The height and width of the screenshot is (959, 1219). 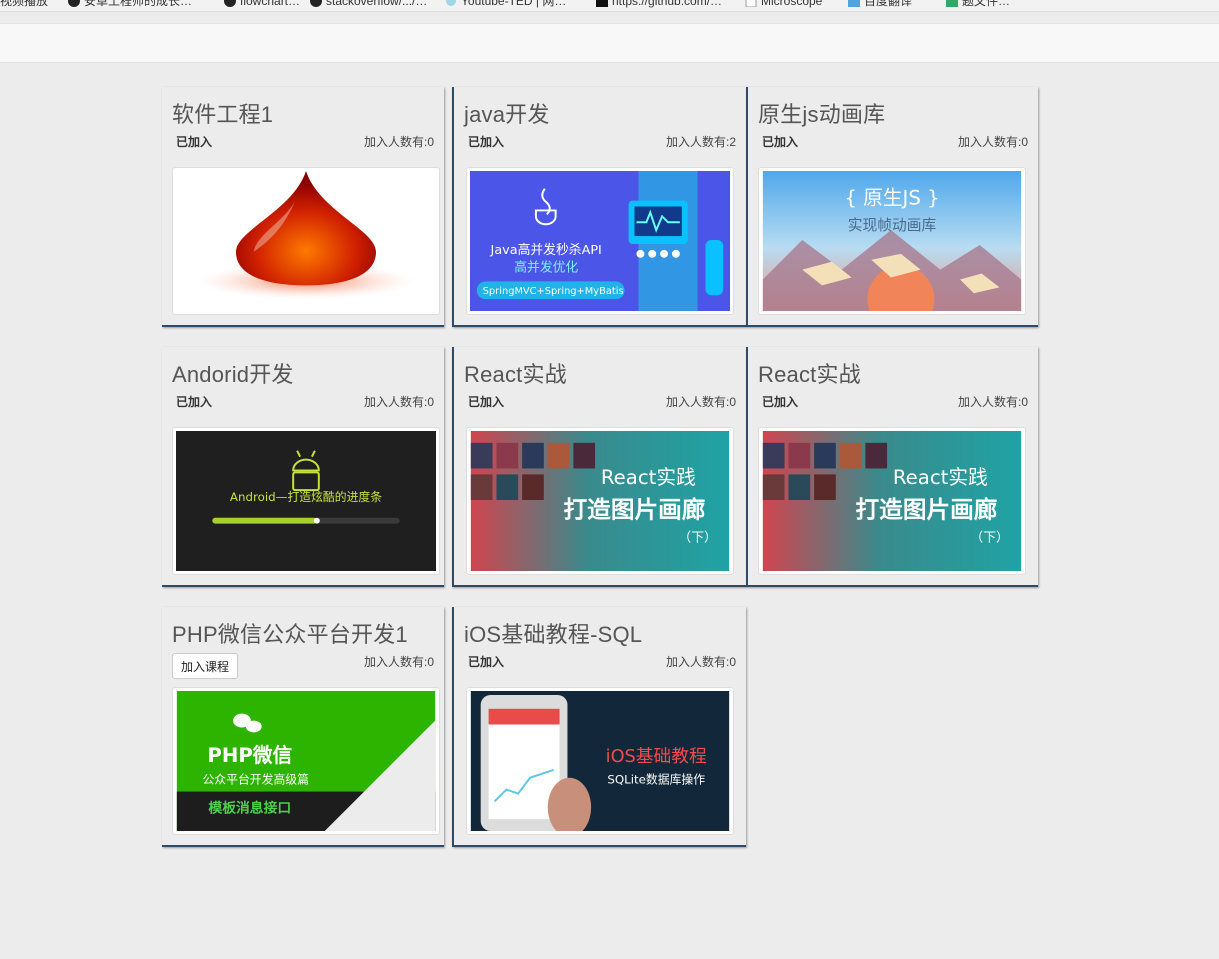 What do you see at coordinates (609, 43) in the screenshot?
I see `top-navbar` at bounding box center [609, 43].